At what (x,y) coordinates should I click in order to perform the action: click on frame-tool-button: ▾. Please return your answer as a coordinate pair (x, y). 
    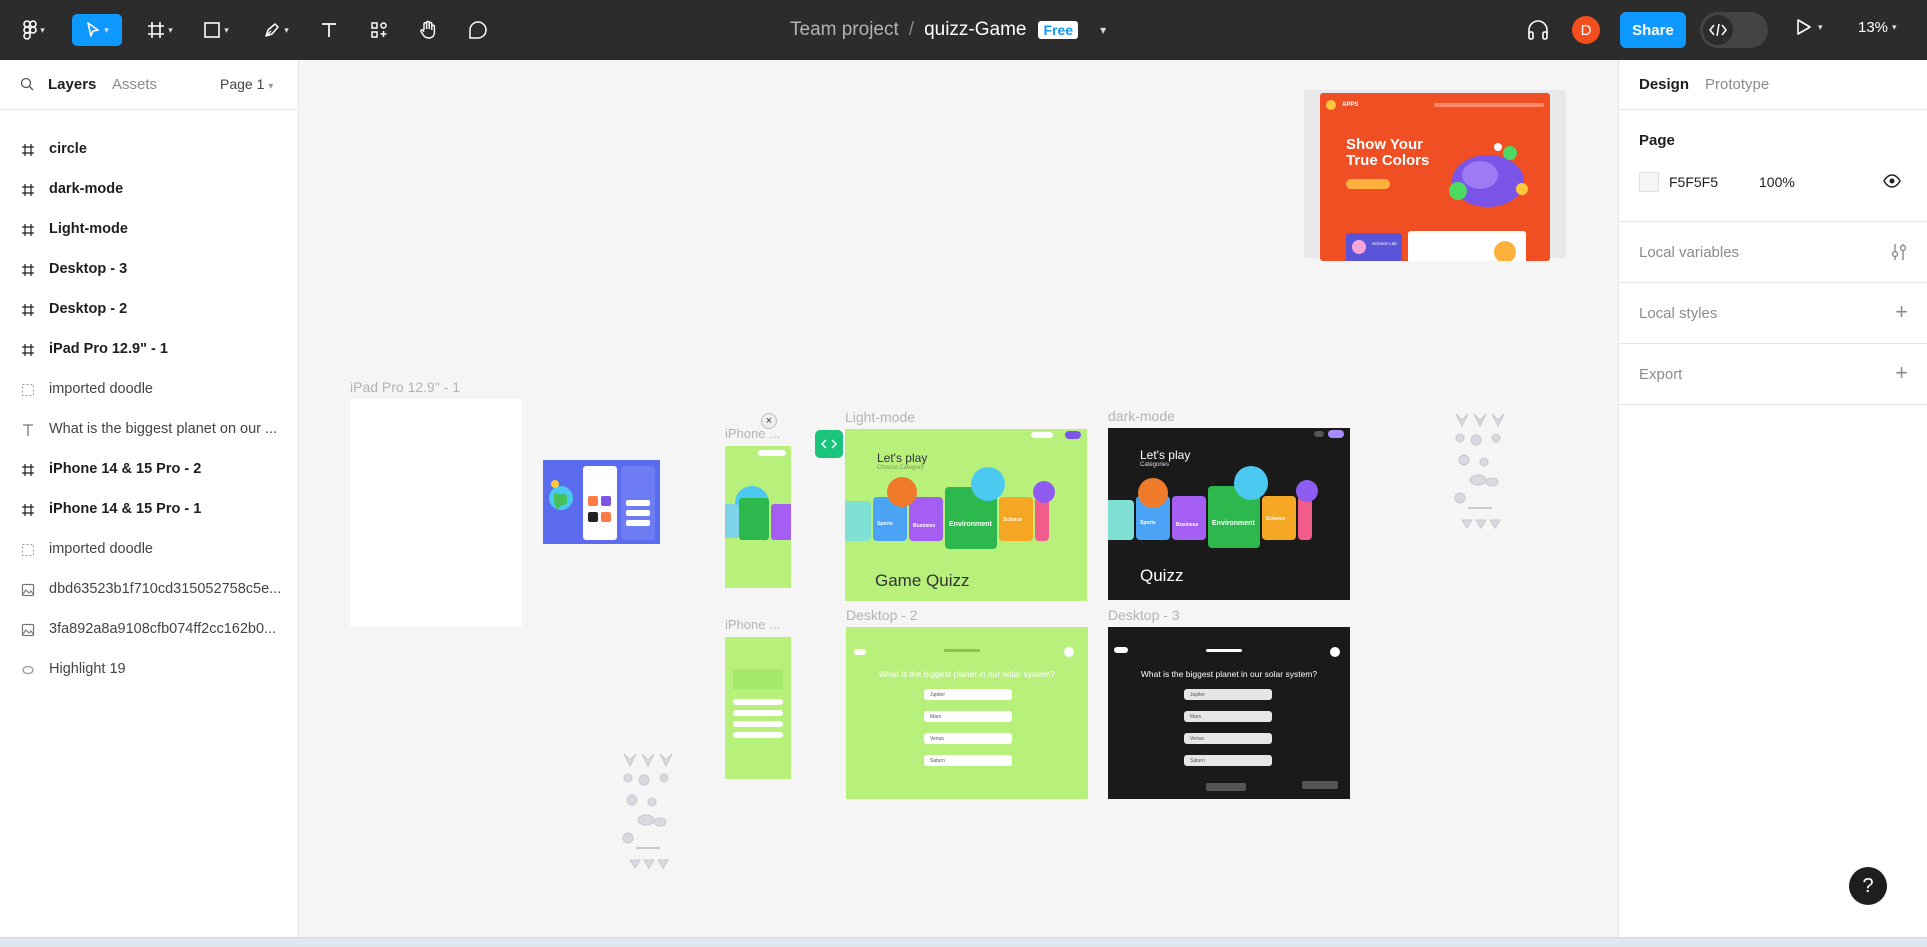
    Looking at the image, I should click on (160, 30).